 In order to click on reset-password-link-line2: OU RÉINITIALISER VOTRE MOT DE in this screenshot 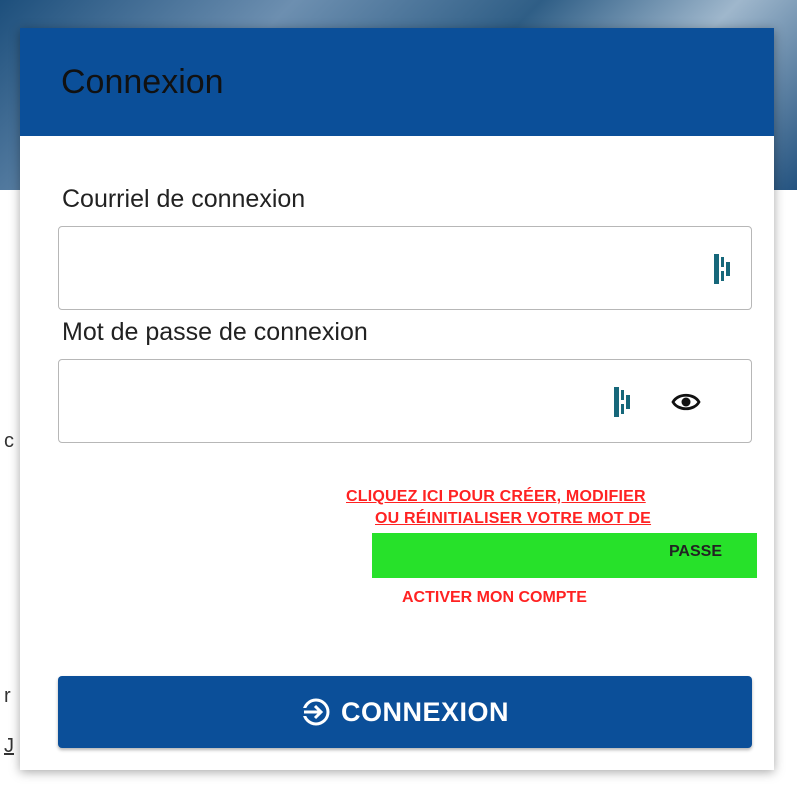, I will do `click(513, 519)`.